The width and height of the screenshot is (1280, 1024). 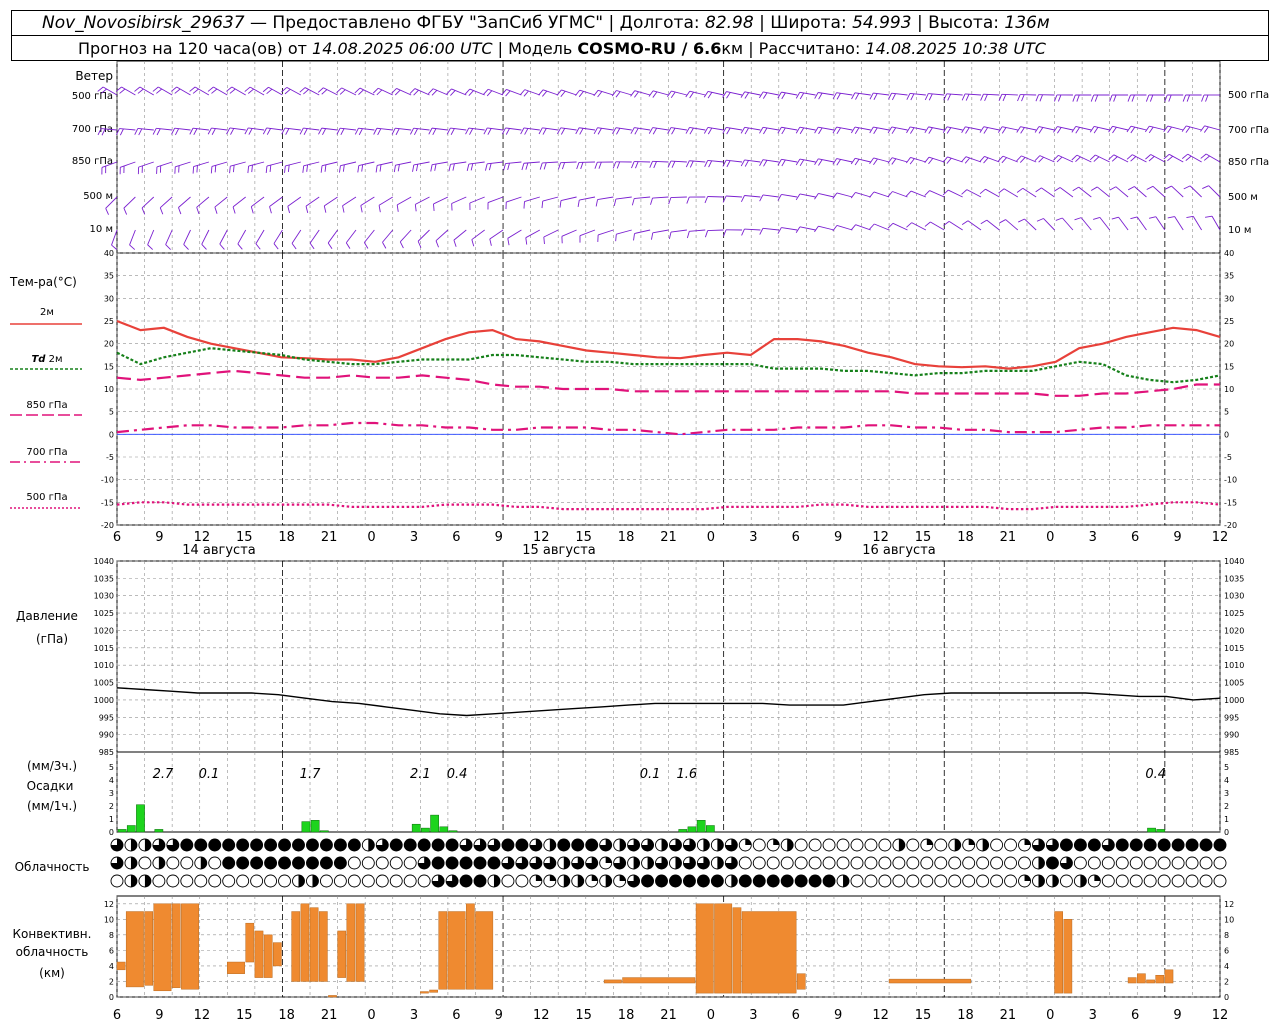 What do you see at coordinates (244, 1015) in the screenshot?
I see `conv-xtick-label: 15` at bounding box center [244, 1015].